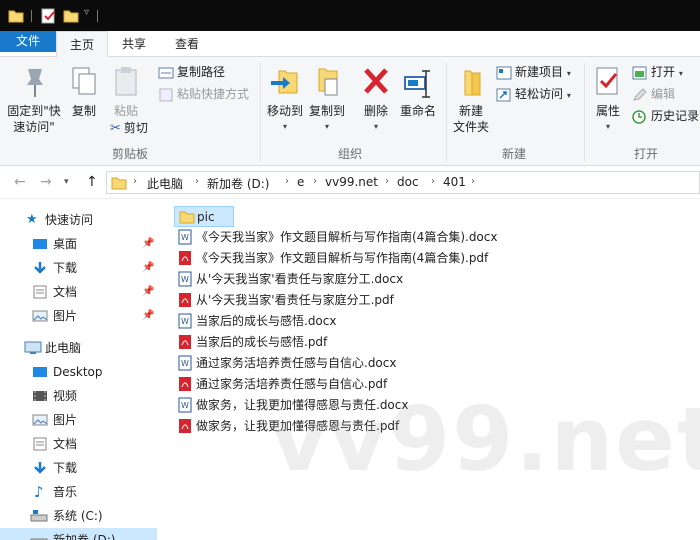  I want to click on file-name: 当家后的成长与感悟.docx, so click(266, 321).